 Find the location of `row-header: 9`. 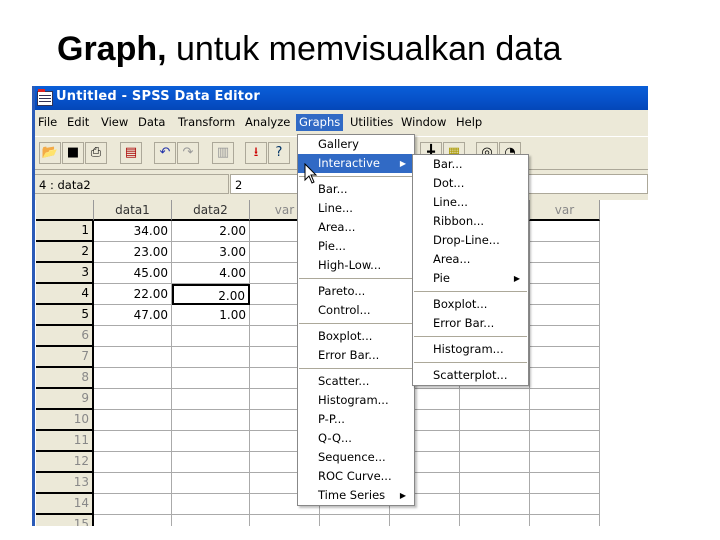

row-header: 9 is located at coordinates (65, 399).